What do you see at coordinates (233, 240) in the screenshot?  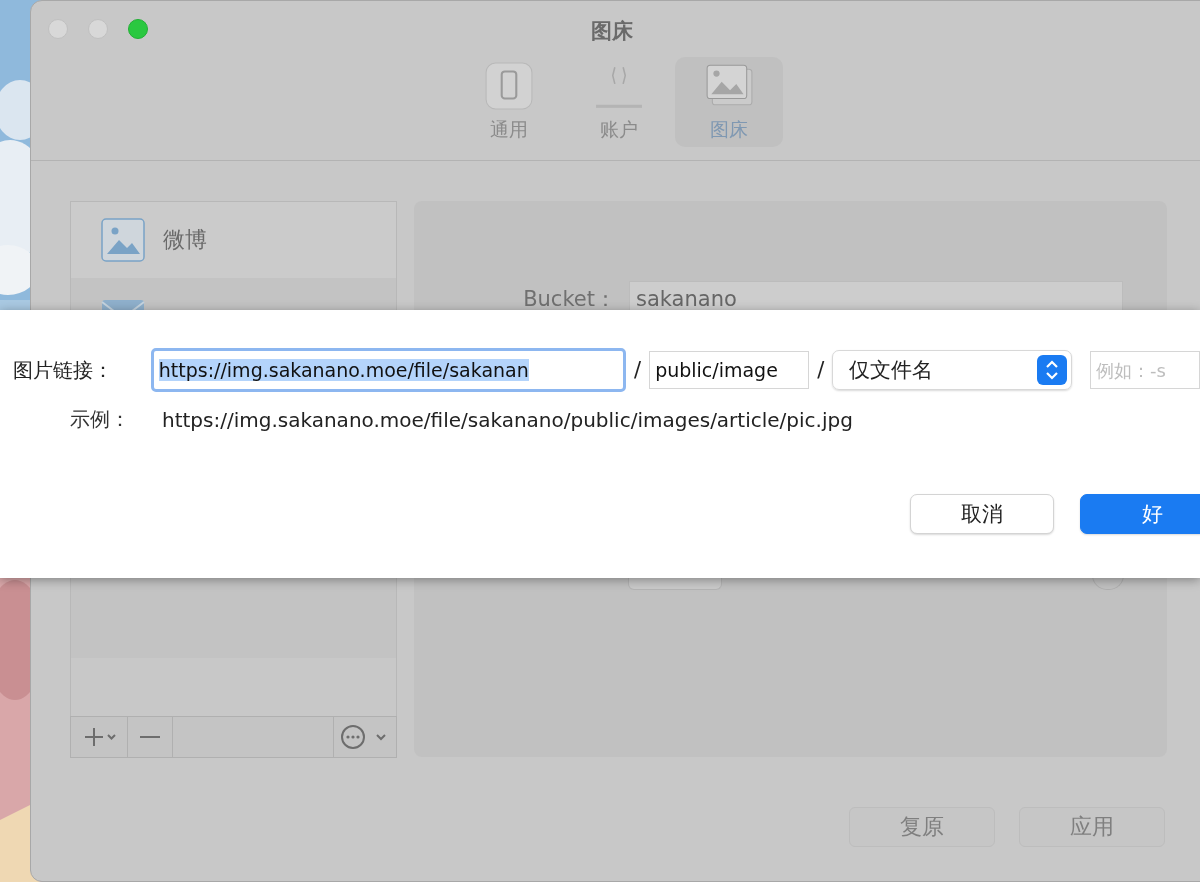 I see `sidebar-item: 微博` at bounding box center [233, 240].